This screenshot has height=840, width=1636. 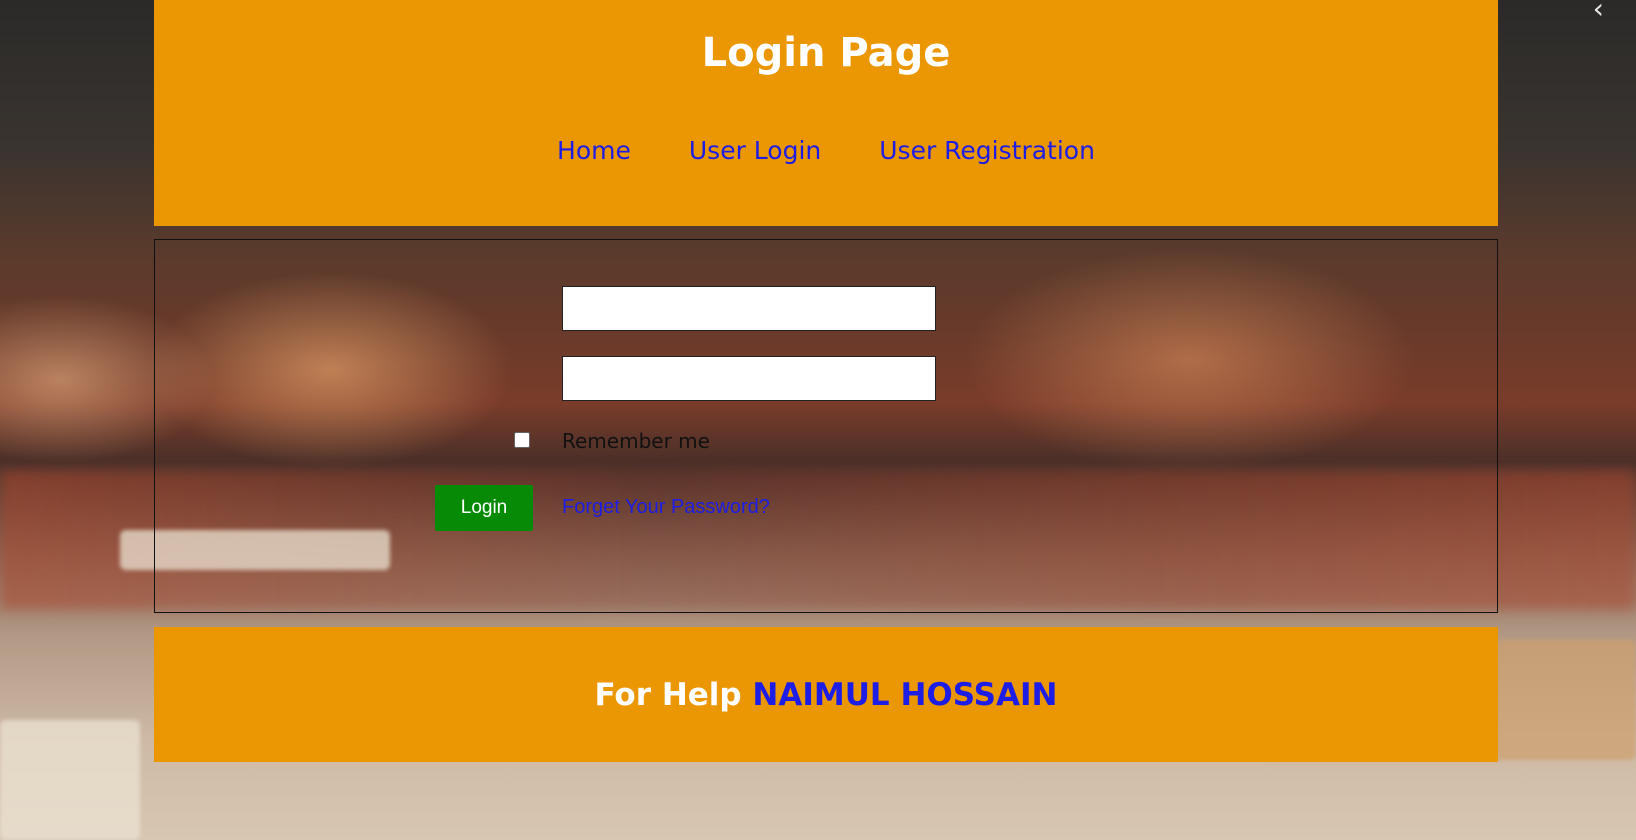 What do you see at coordinates (484, 508) in the screenshot?
I see `login-button: Login` at bounding box center [484, 508].